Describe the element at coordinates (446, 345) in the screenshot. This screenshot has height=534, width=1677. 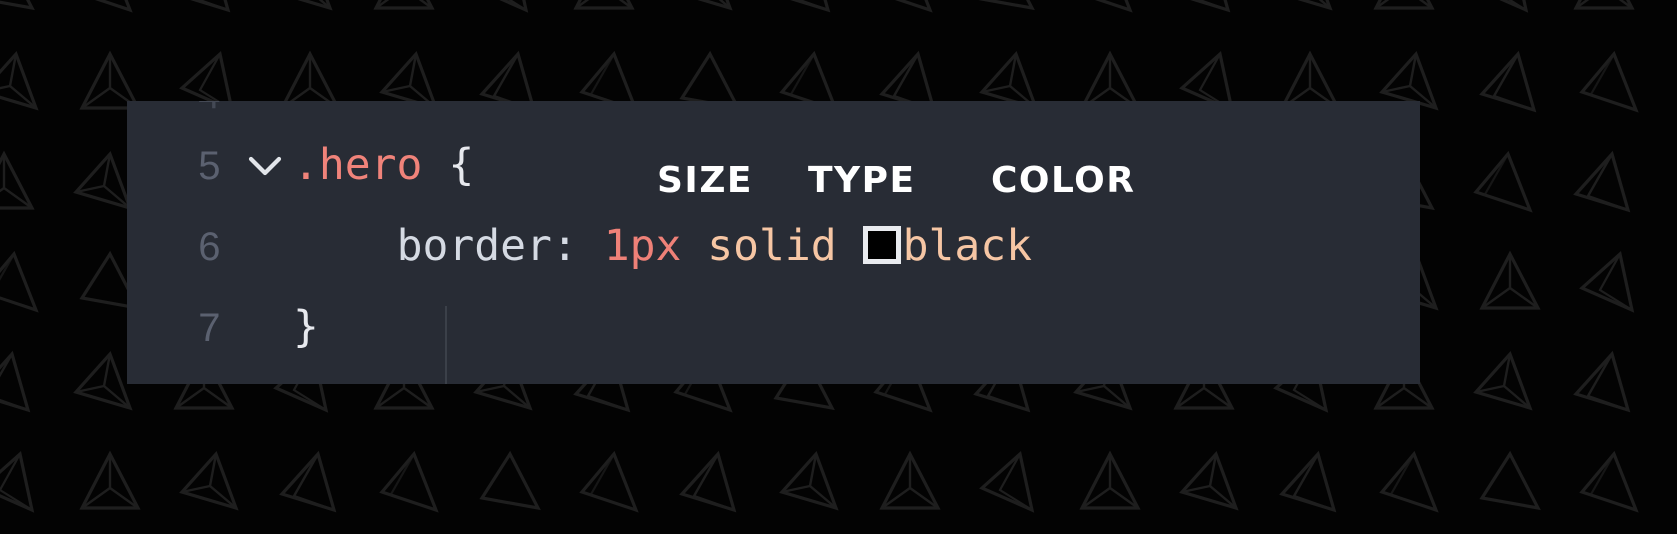
I see `indent-guide` at that location.